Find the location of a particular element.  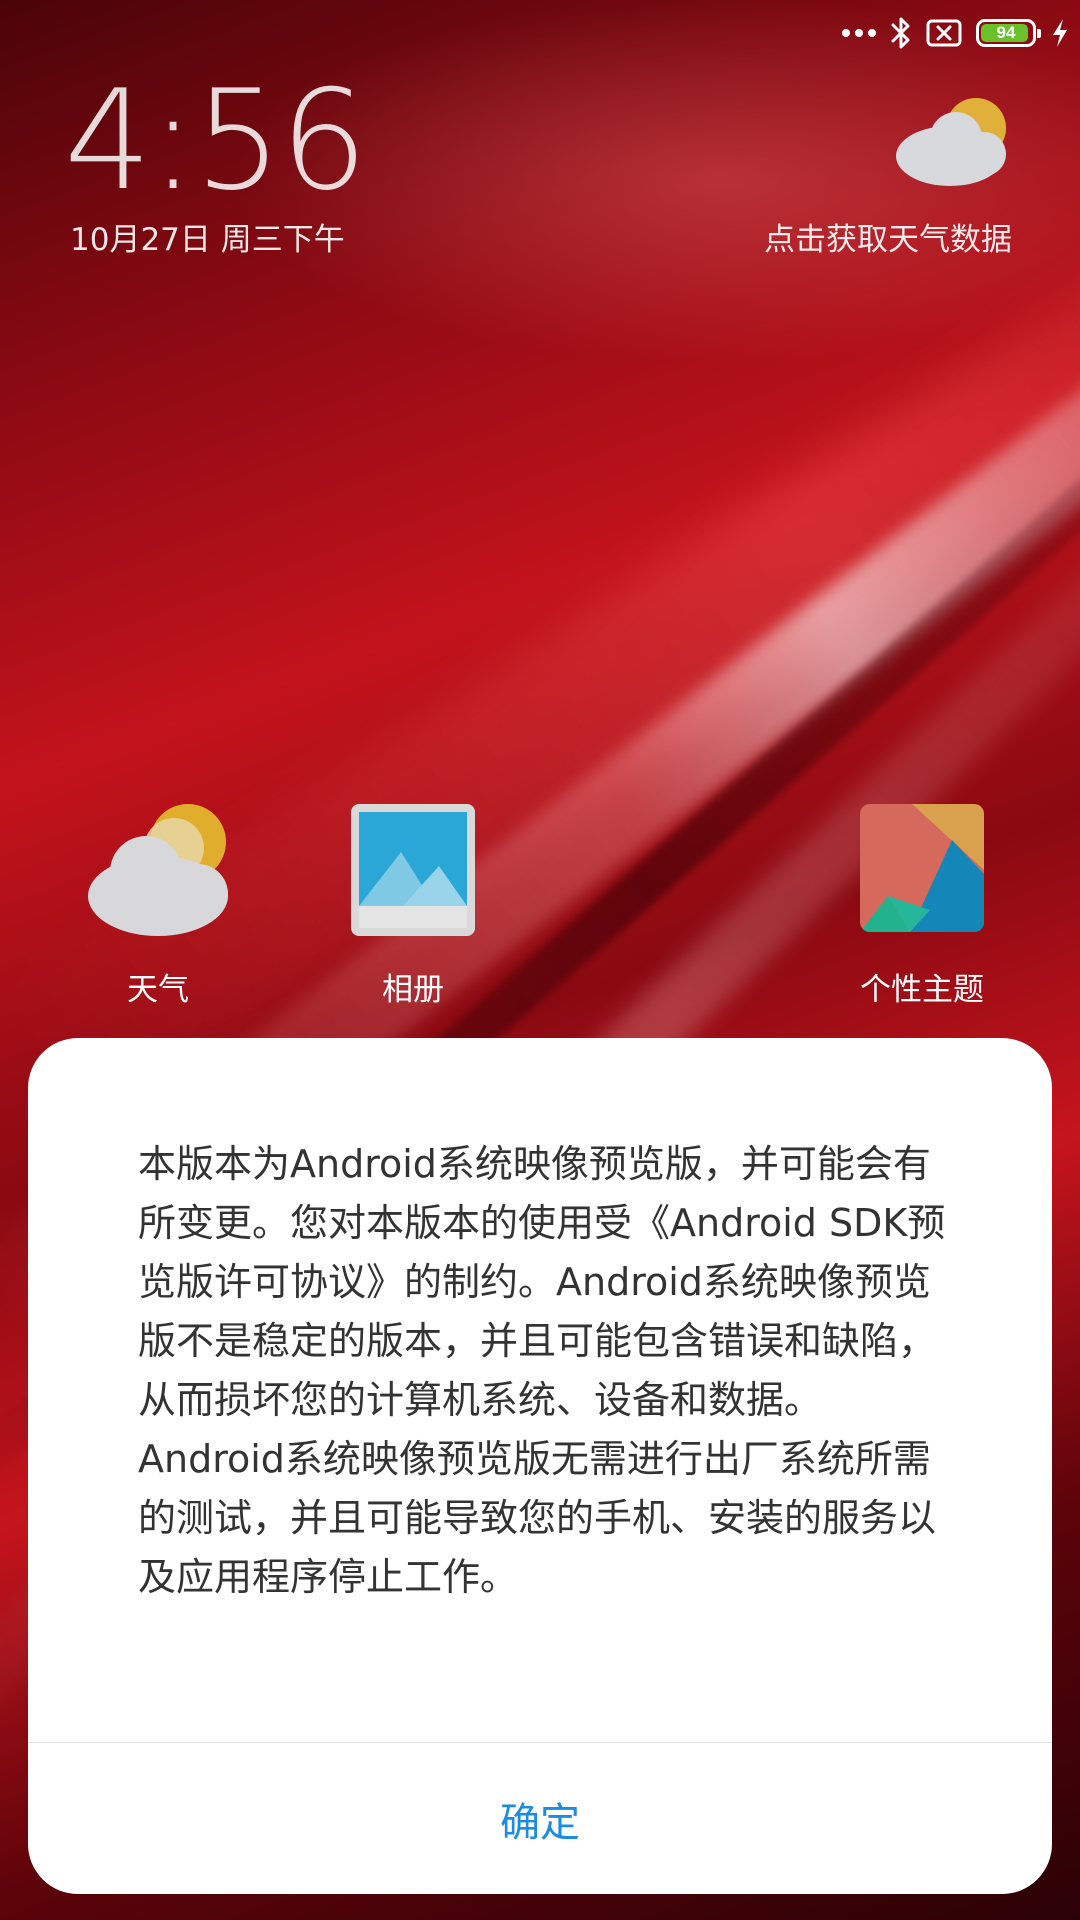

battery-icon: 94 is located at coordinates (1008, 33).